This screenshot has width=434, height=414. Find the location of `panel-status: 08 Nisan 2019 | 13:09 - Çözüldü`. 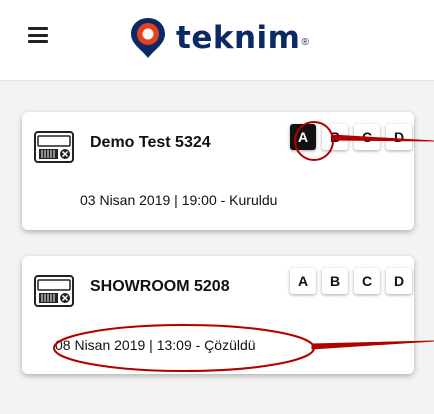

panel-status: 08 Nisan 2019 | 13:09 - Çözüldü is located at coordinates (155, 345).